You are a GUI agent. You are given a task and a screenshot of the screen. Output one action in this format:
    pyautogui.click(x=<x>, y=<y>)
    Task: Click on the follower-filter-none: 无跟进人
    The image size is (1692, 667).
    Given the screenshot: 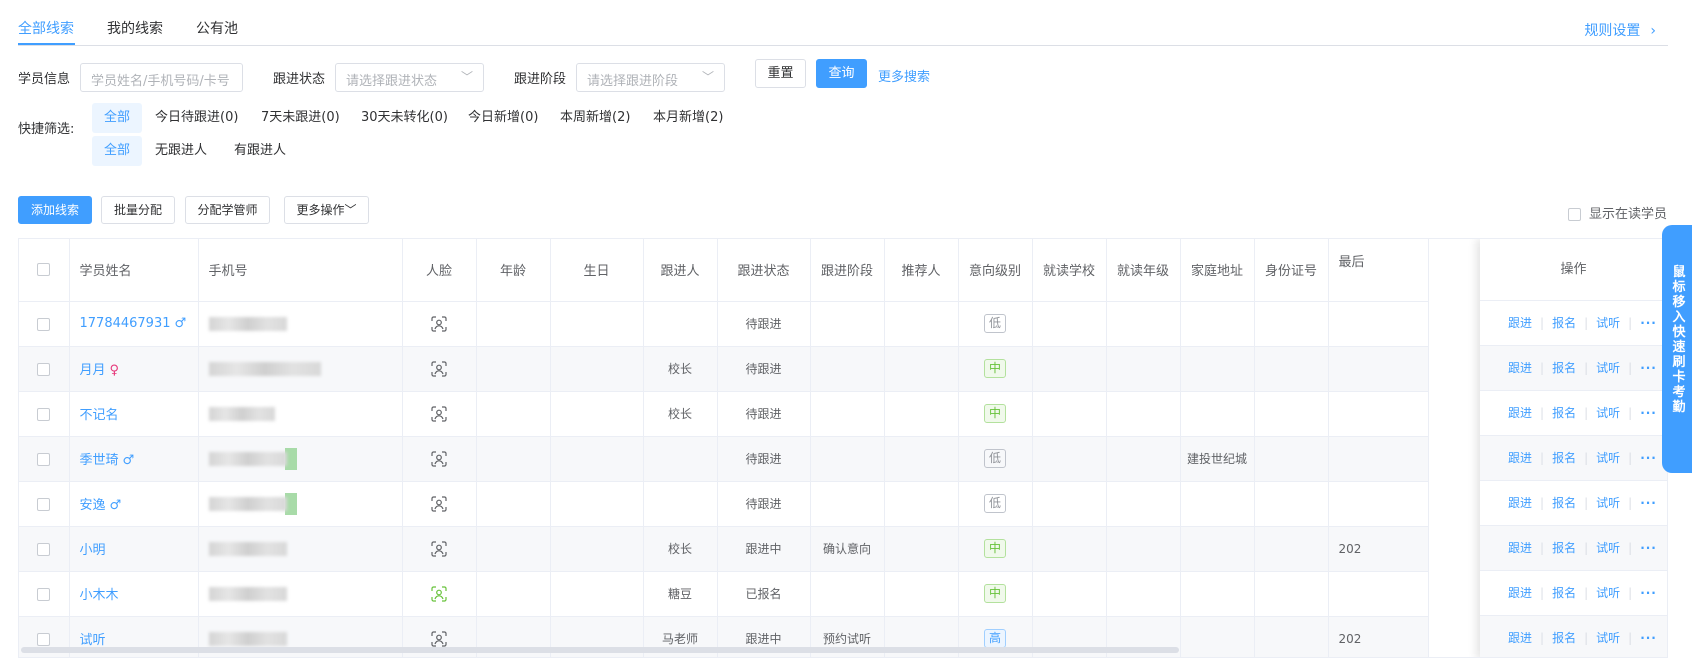 What is the action you would take?
    pyautogui.click(x=181, y=151)
    